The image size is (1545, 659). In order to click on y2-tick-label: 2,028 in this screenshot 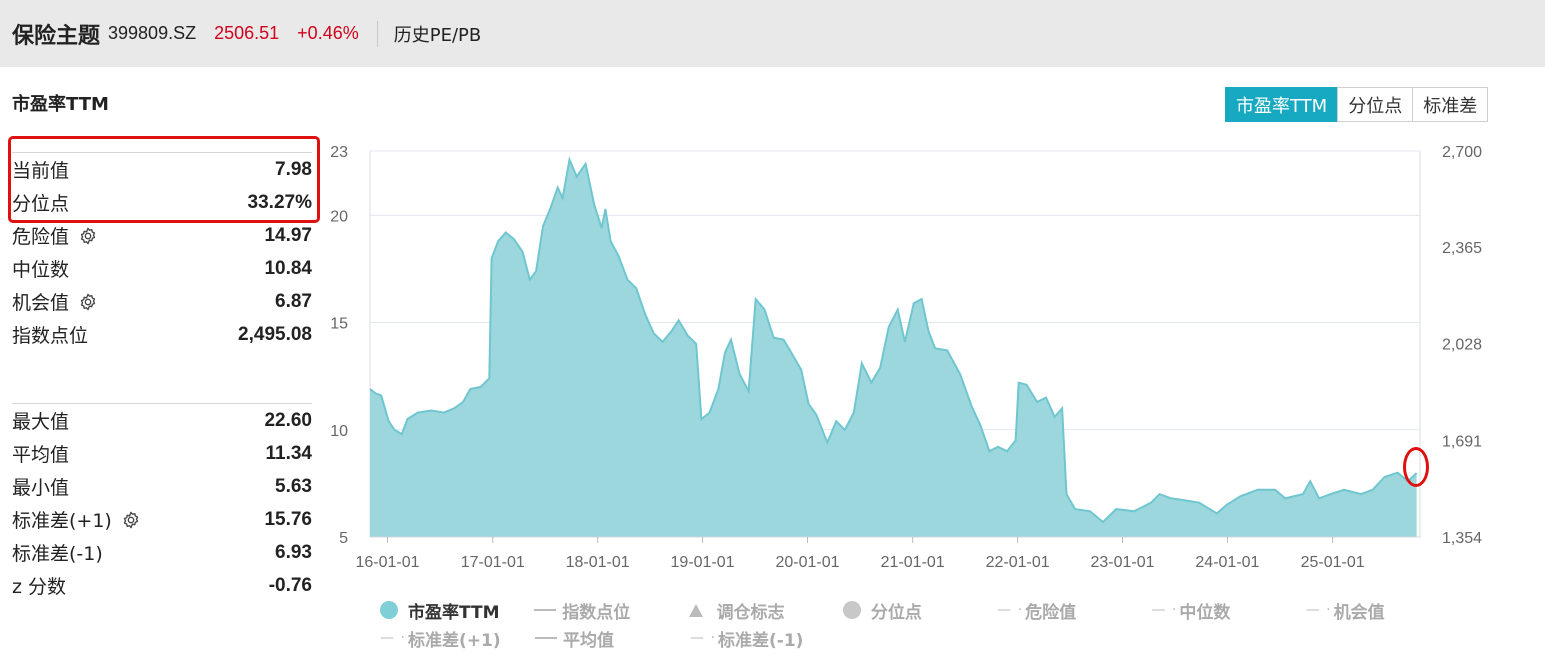, I will do `click(1462, 345)`.